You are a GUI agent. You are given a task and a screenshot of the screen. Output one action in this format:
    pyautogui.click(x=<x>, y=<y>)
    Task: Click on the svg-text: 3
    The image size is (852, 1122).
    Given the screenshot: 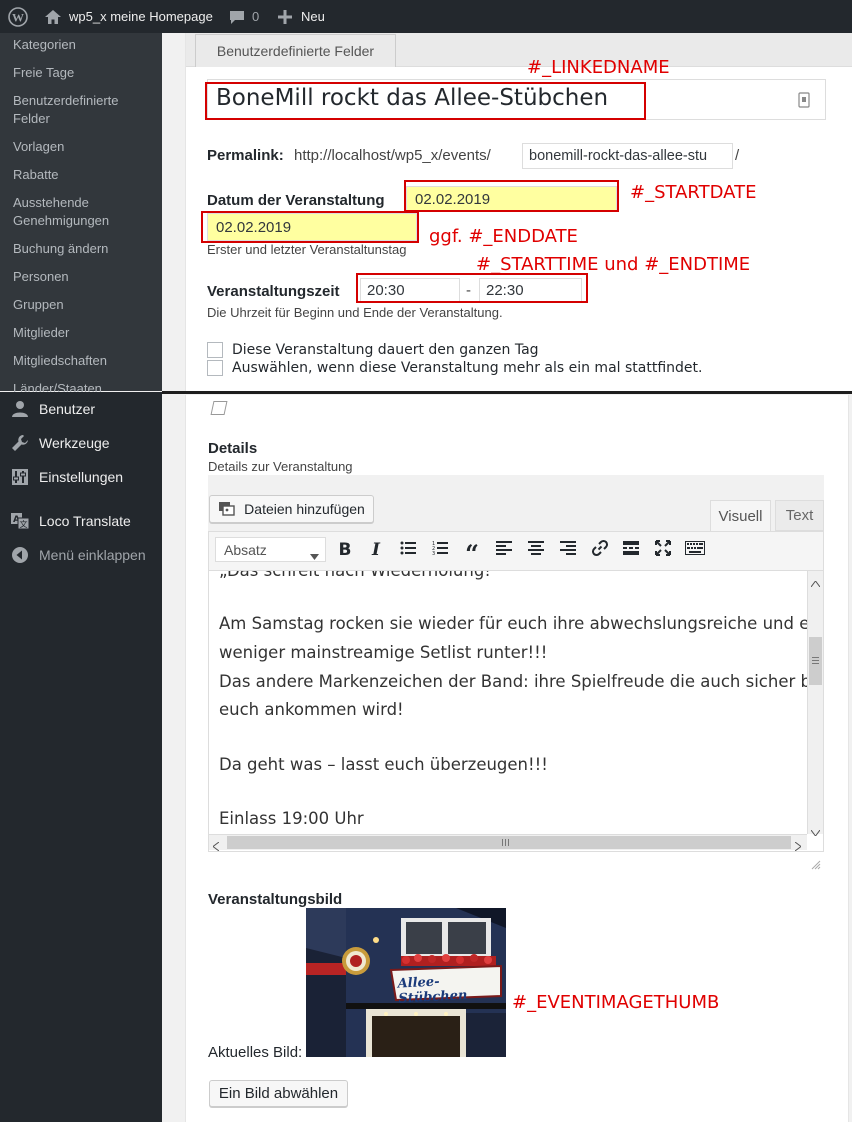 What is the action you would take?
    pyautogui.click(x=433, y=553)
    